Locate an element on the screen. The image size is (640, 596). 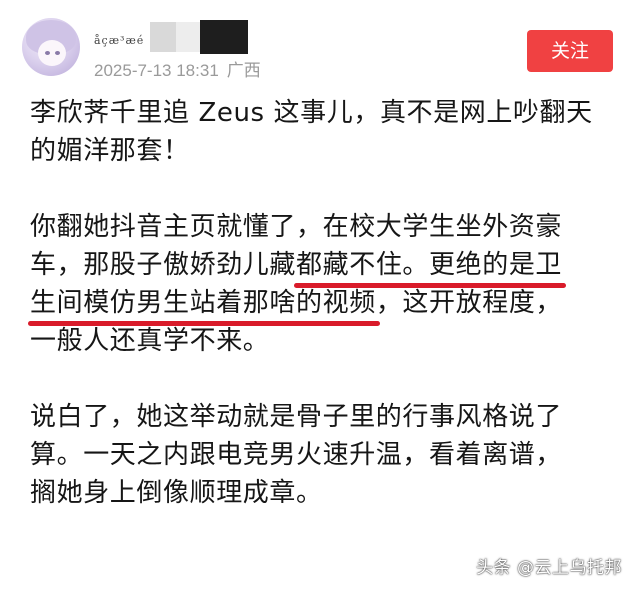
text-line: 你翻她抖音主页就懂了，在校大学生坐外资豪 is located at coordinates (296, 227).